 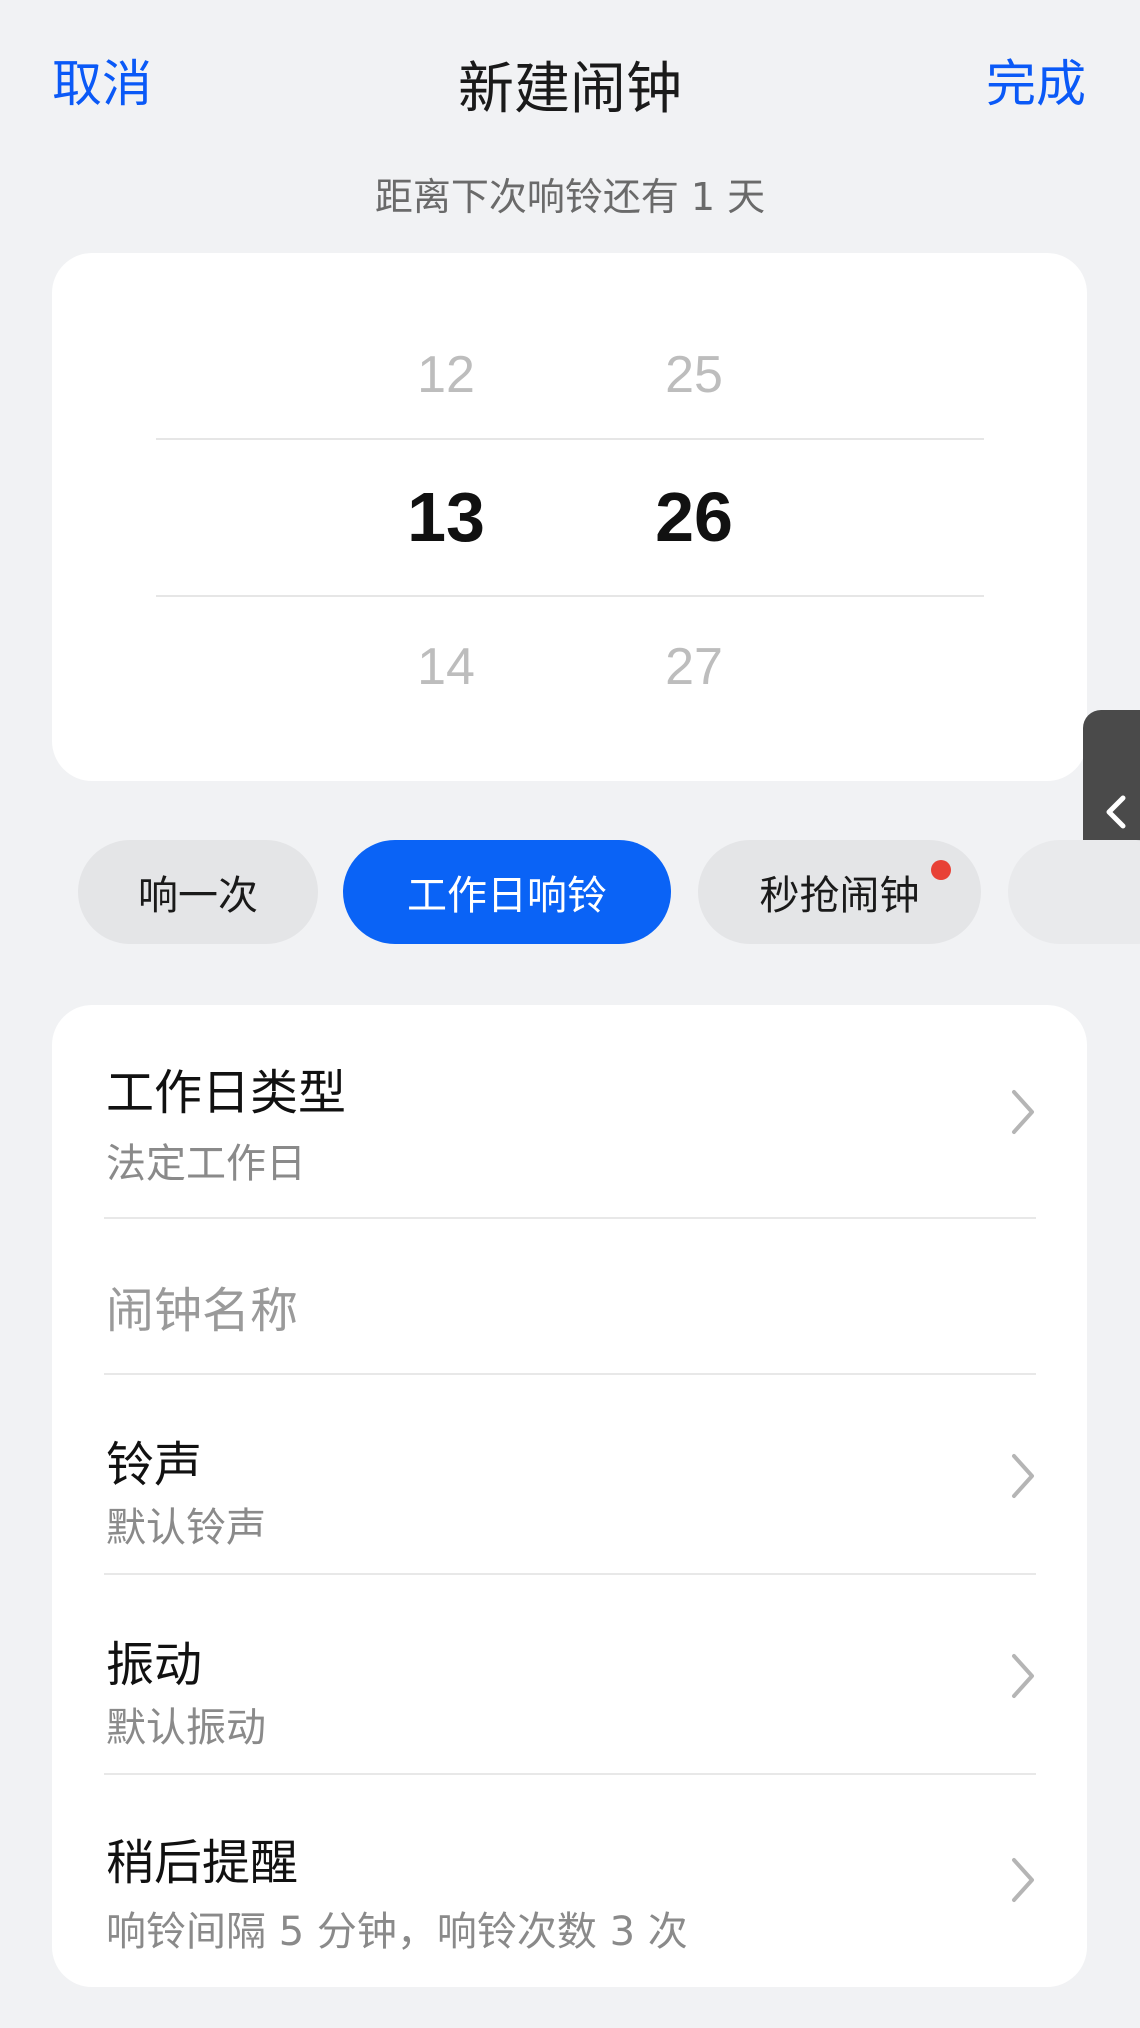 I want to click on ringtone-title: 铃声, so click(x=154, y=1465).